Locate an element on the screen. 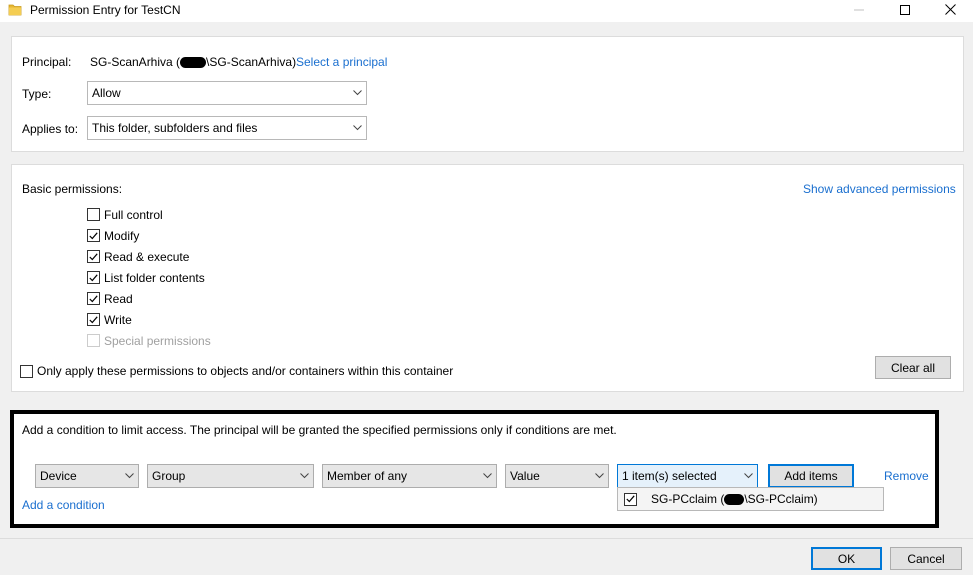 The image size is (973, 575). window-title: Permission Entry for TestCN is located at coordinates (105, 10).